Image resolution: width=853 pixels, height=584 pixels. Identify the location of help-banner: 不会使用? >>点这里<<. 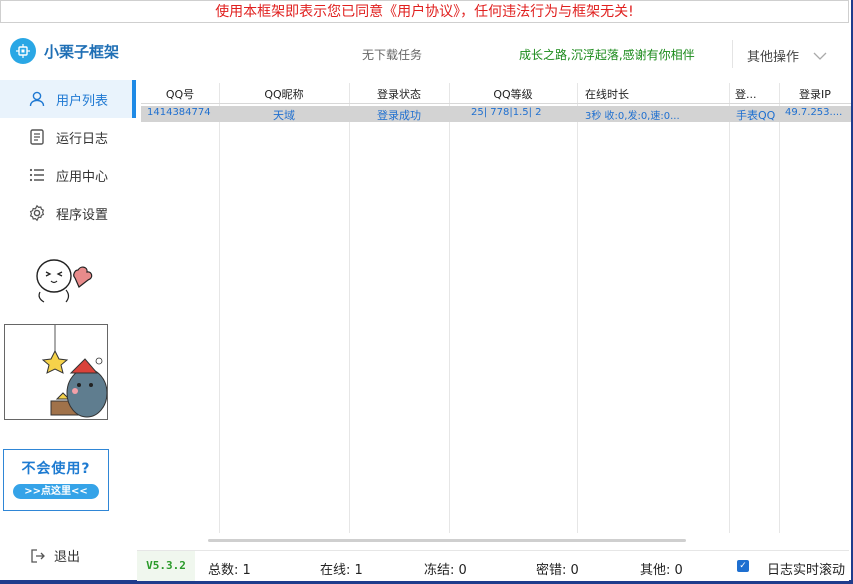
(56, 480).